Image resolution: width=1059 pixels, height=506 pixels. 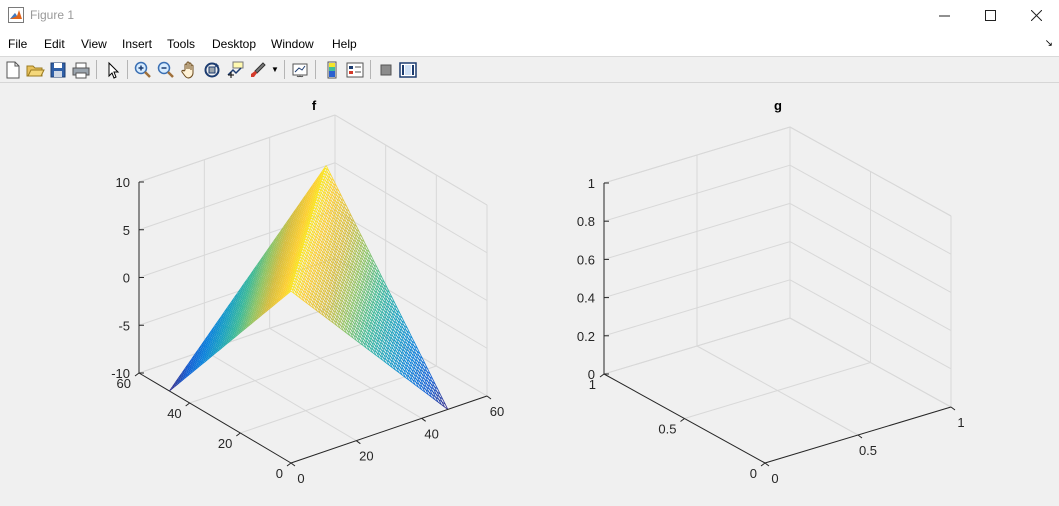 I want to click on minimize-icon, so click(x=944, y=16).